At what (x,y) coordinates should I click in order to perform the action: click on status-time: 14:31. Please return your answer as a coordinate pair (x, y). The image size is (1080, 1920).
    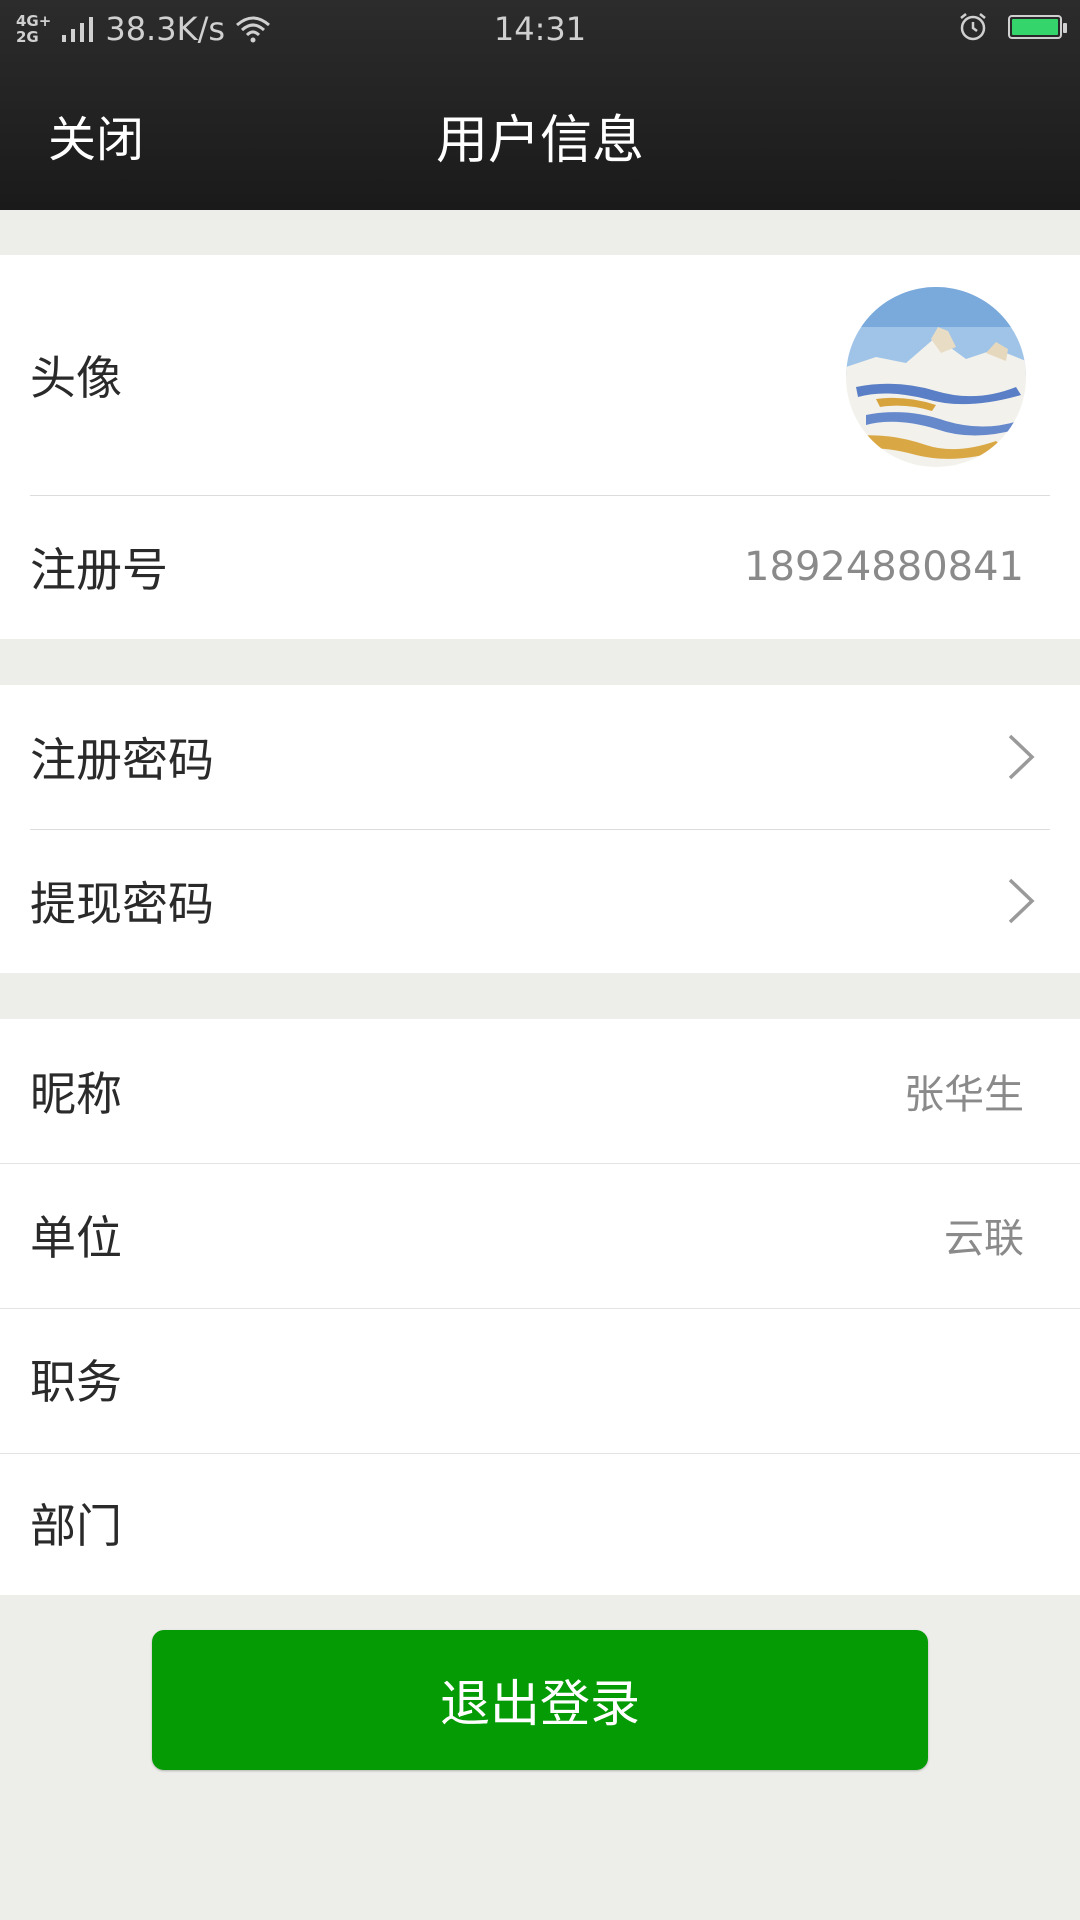
    Looking at the image, I should click on (540, 29).